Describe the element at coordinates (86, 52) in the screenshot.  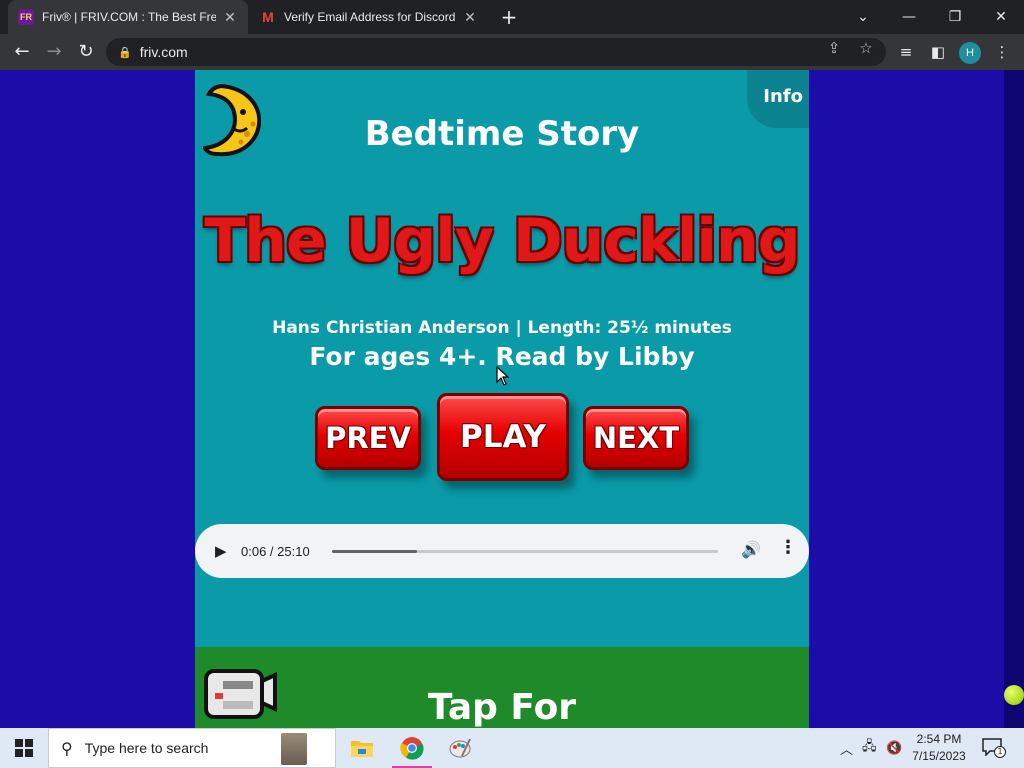
I see `reload-button: ↻` at that location.